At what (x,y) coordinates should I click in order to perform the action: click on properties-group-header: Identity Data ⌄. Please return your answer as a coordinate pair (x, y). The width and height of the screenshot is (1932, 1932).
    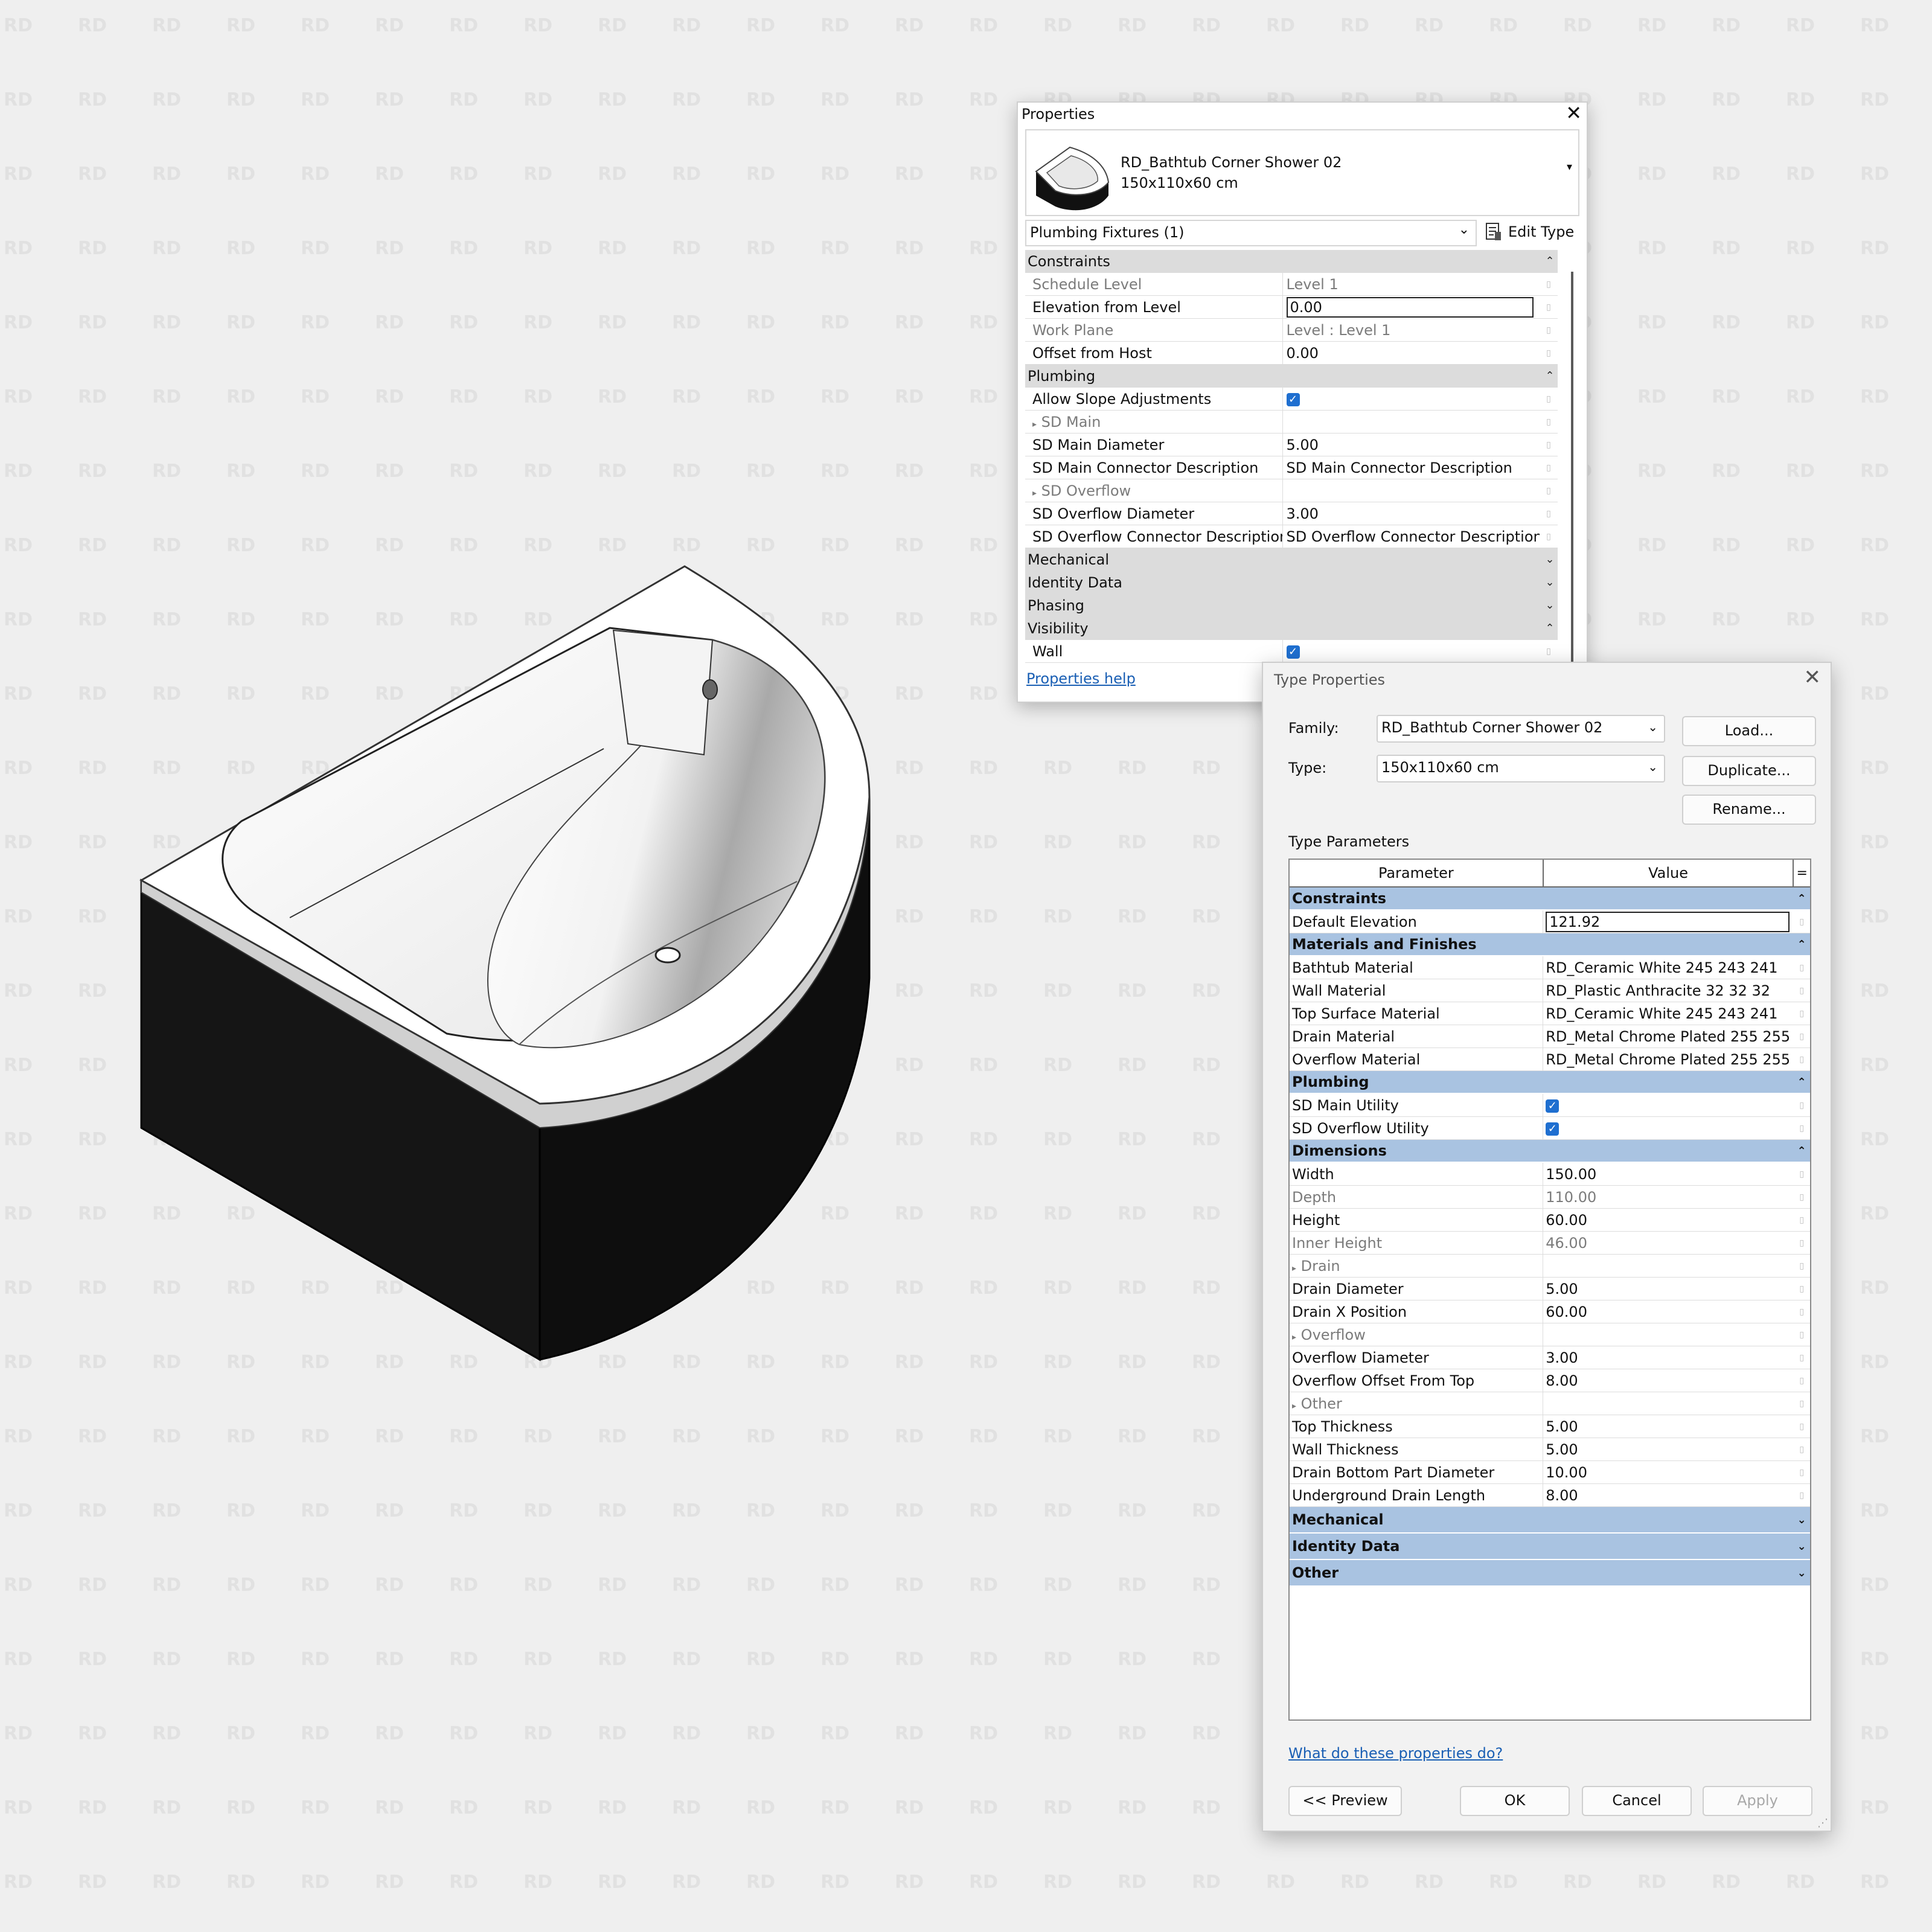
    Looking at the image, I should click on (1292, 583).